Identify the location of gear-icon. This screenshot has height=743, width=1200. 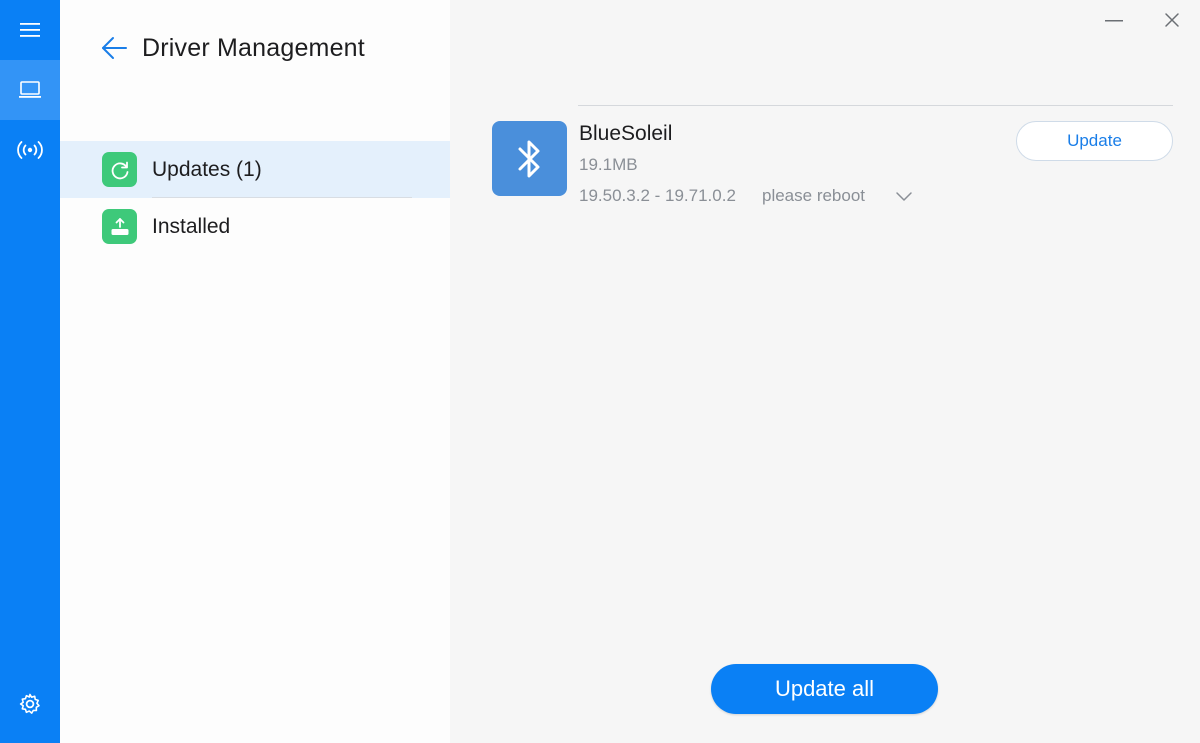
(29, 703).